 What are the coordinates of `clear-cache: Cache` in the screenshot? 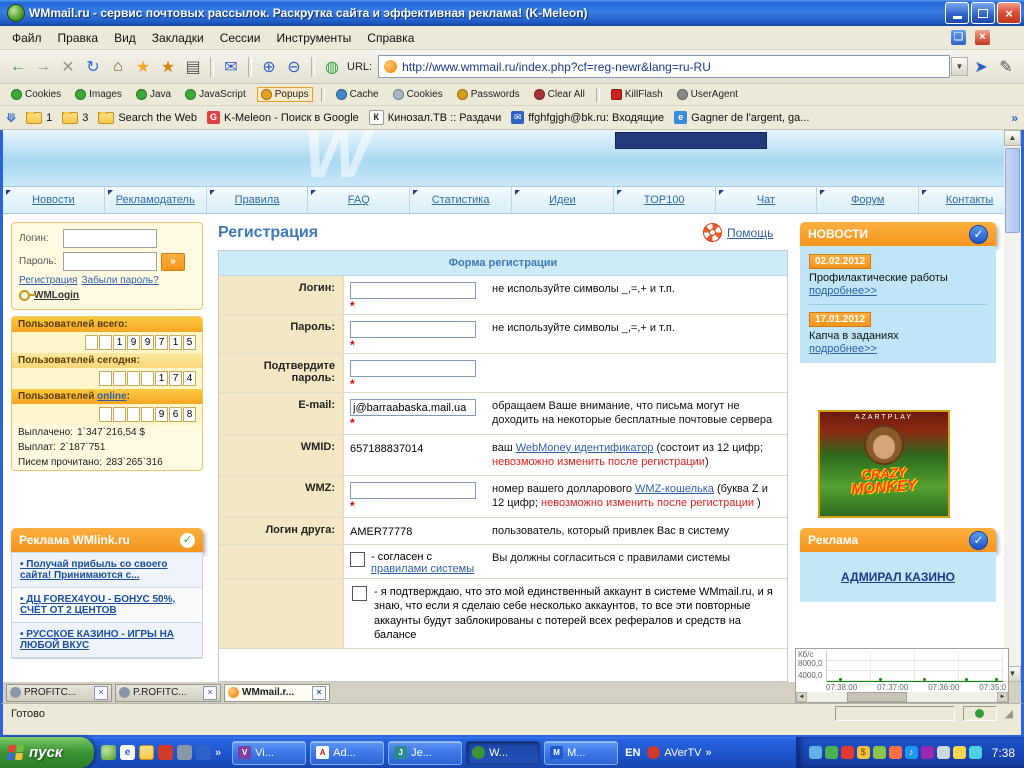 It's located at (357, 94).